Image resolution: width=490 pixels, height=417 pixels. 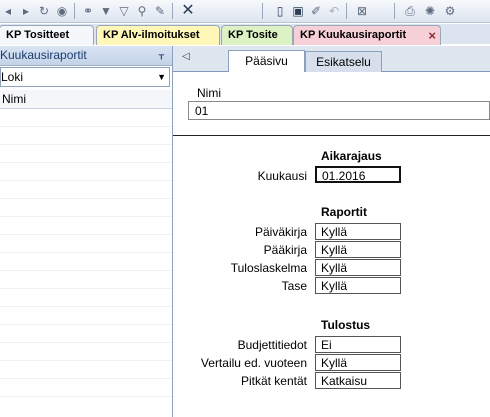 What do you see at coordinates (14, 99) in the screenshot?
I see `column-header-label: Nimi` at bounding box center [14, 99].